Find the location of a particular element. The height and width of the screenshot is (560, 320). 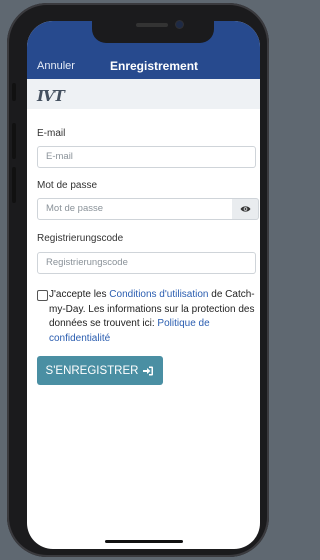

page-title: Enregistrement is located at coordinates (154, 66).